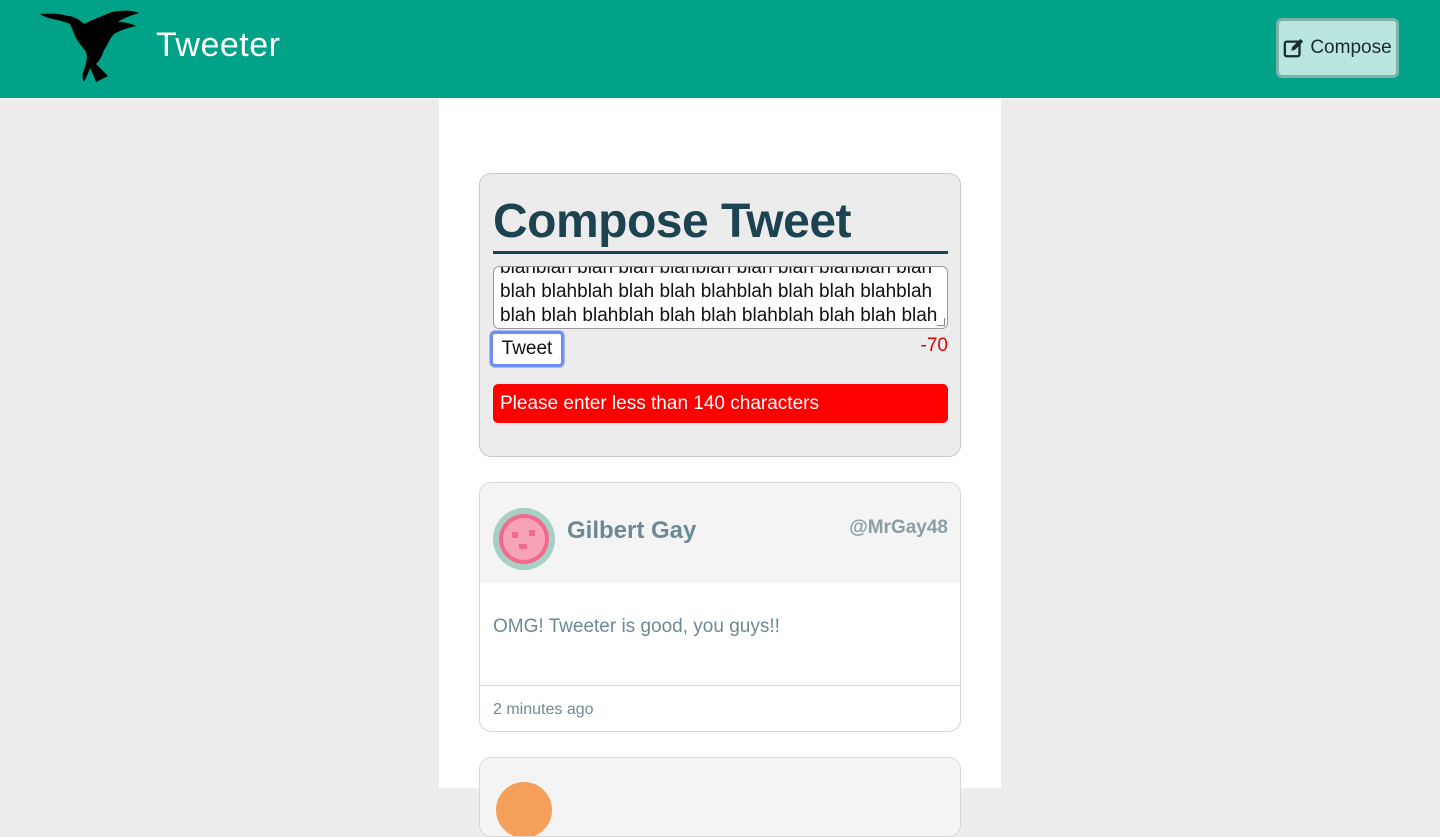 The height and width of the screenshot is (837, 1440). I want to click on compose-button: Compose, so click(1337, 48).